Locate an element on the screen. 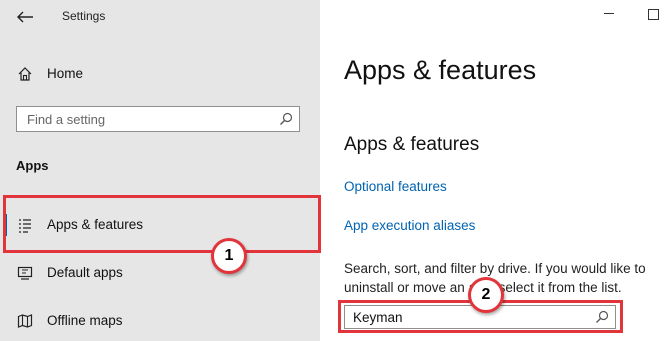  app-execution-aliases-link: App execution aliases is located at coordinates (409, 225).